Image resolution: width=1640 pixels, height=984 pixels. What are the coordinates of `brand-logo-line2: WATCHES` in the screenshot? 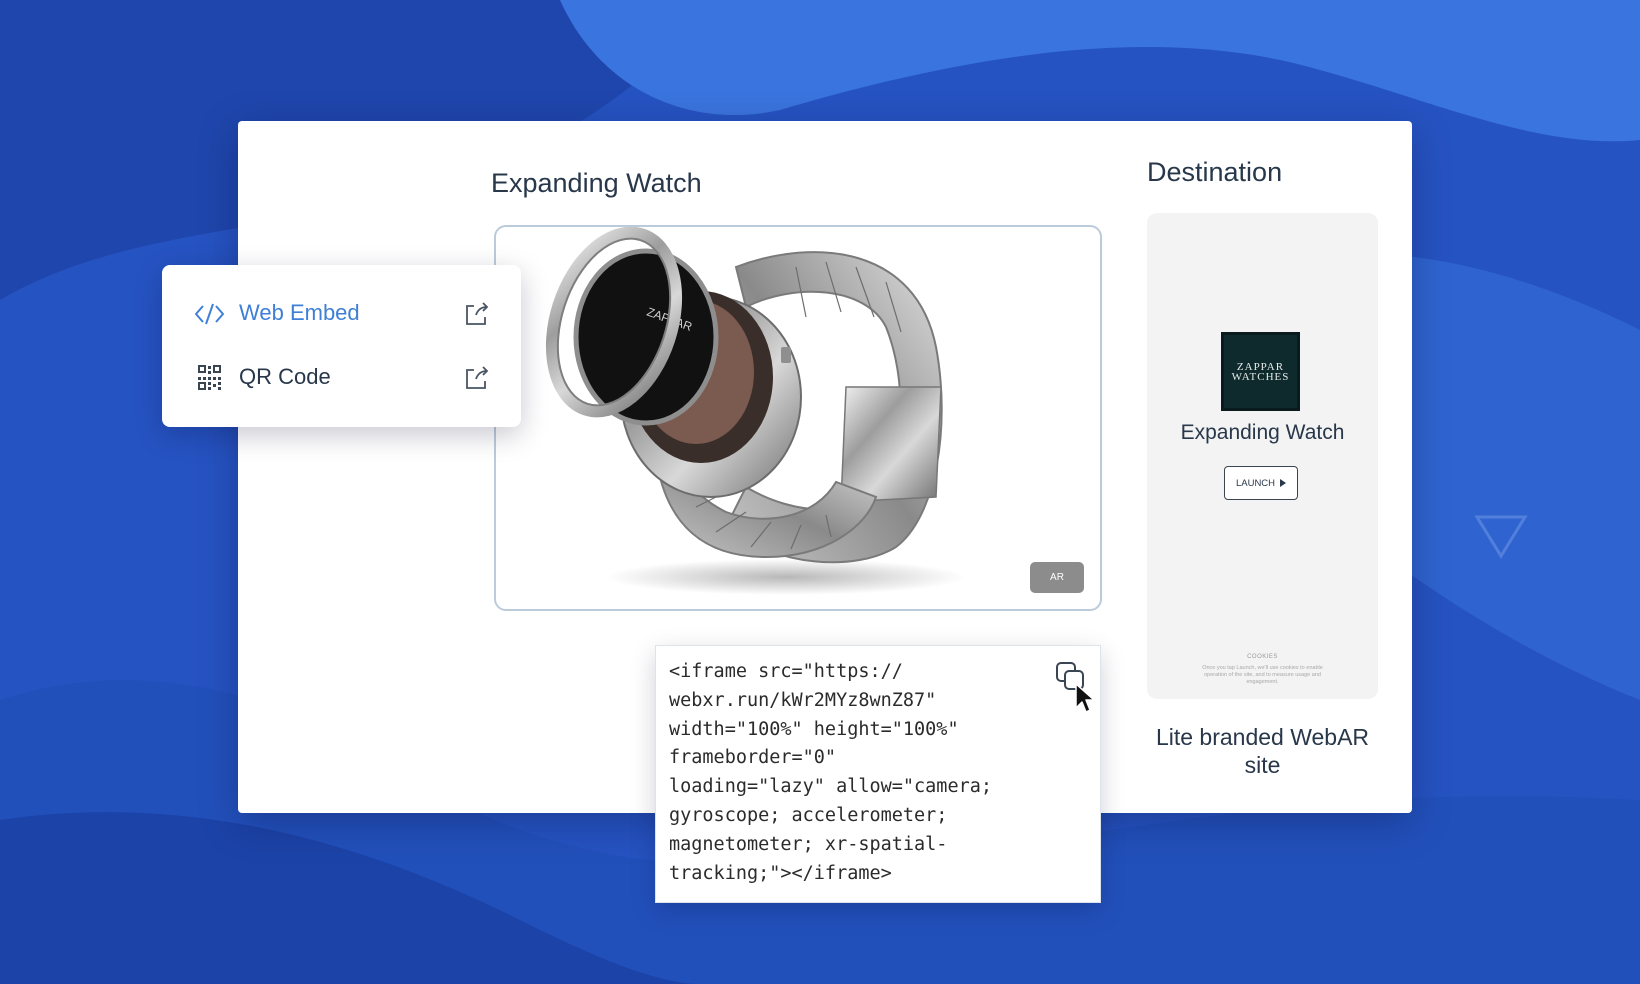 It's located at (1260, 376).